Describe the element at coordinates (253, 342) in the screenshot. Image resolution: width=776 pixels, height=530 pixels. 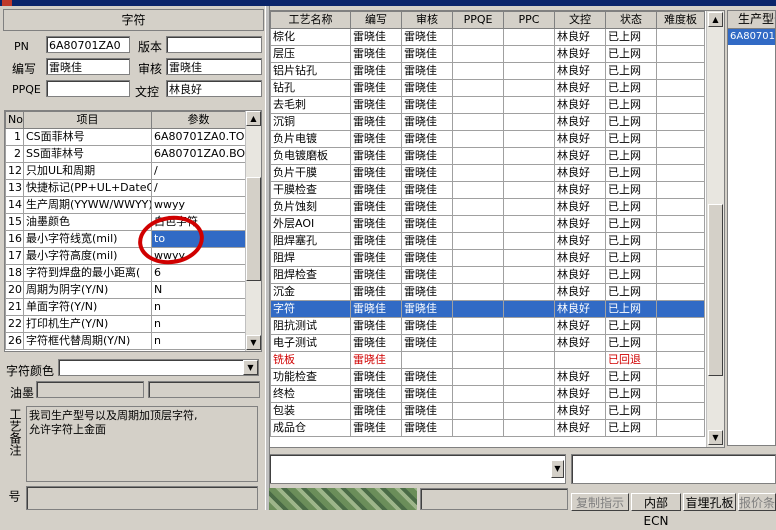
I see `scroll-down-icon: ▼` at that location.